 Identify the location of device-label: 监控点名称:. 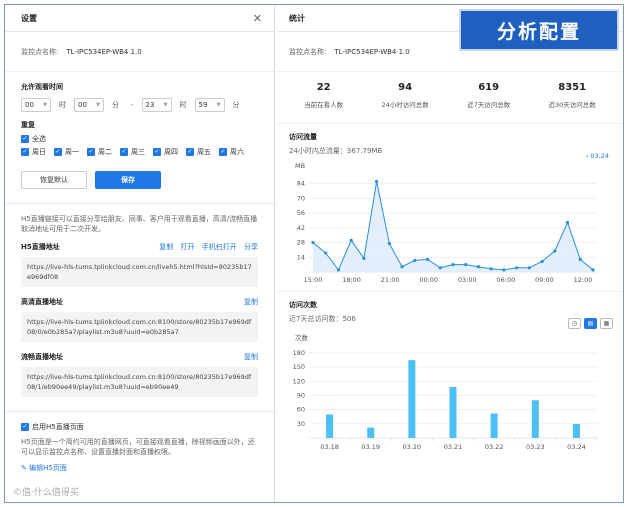
(40, 51).